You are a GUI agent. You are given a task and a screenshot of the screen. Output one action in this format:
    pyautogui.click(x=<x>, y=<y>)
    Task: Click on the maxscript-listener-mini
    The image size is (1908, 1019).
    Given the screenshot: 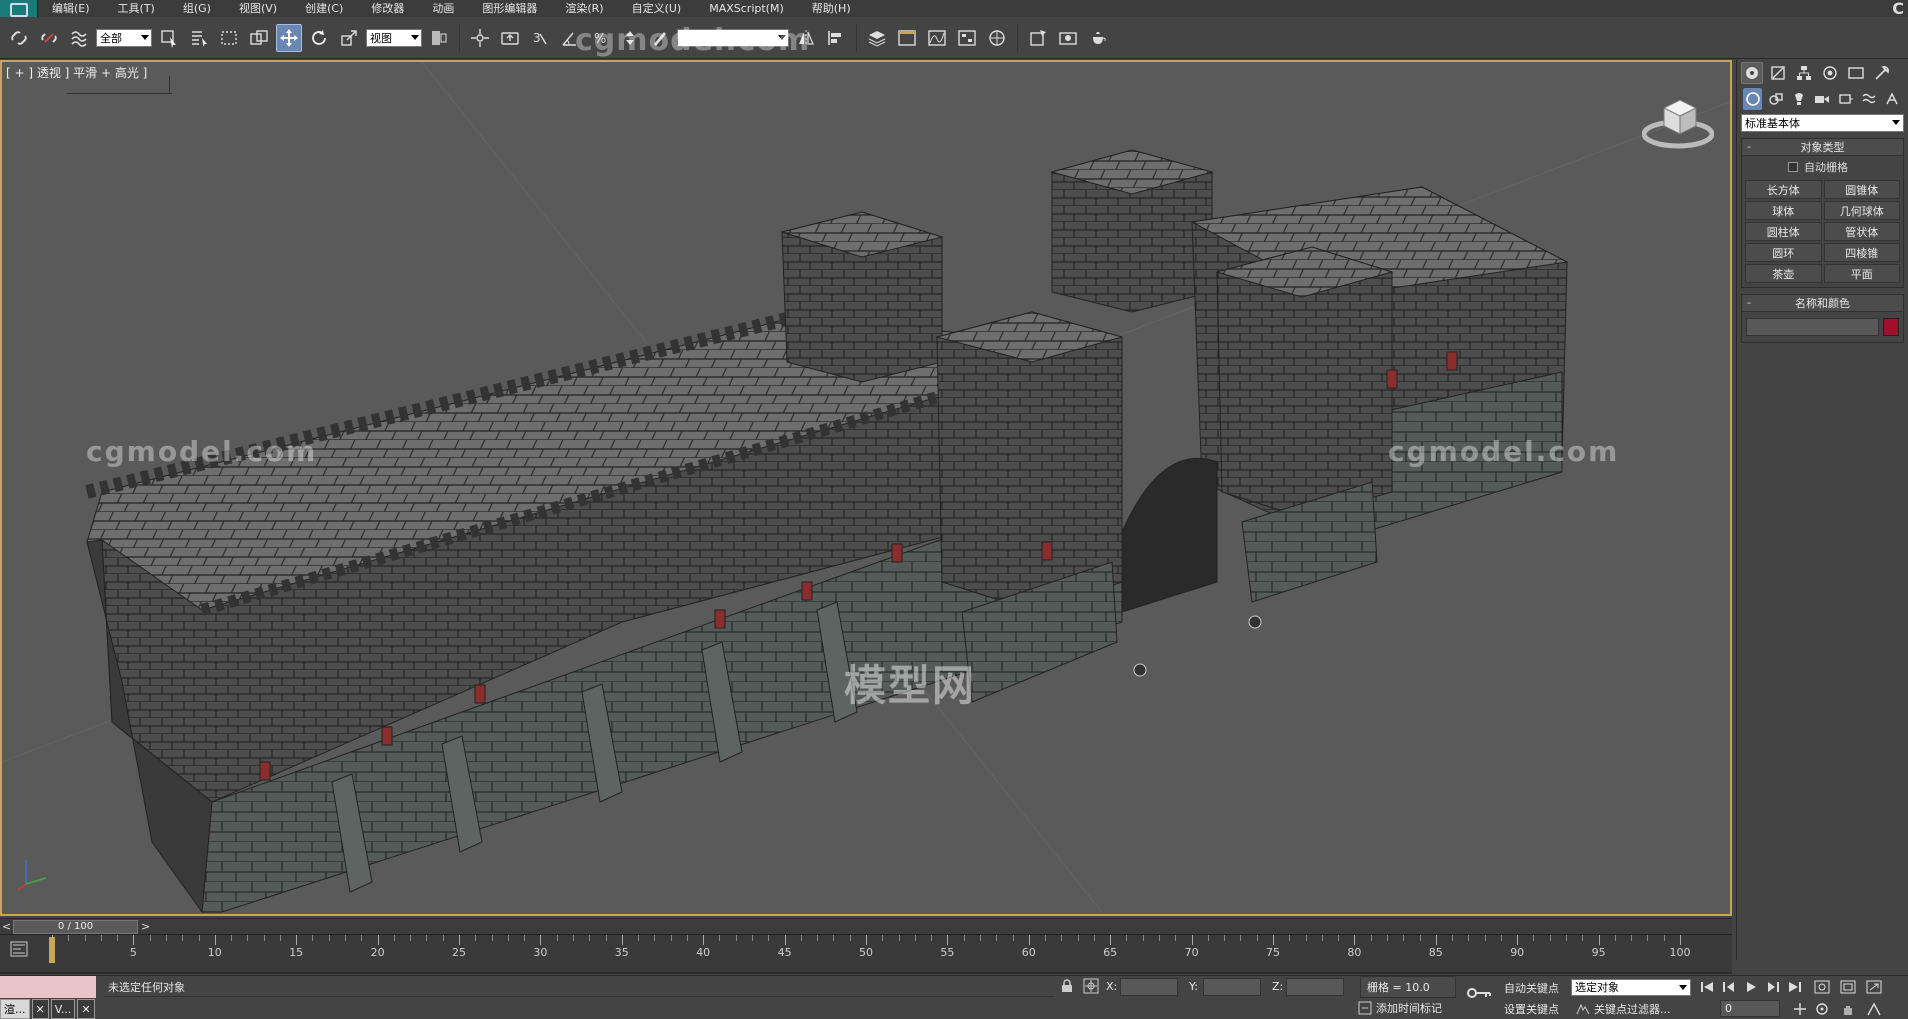 What is the action you would take?
    pyautogui.click(x=48, y=987)
    